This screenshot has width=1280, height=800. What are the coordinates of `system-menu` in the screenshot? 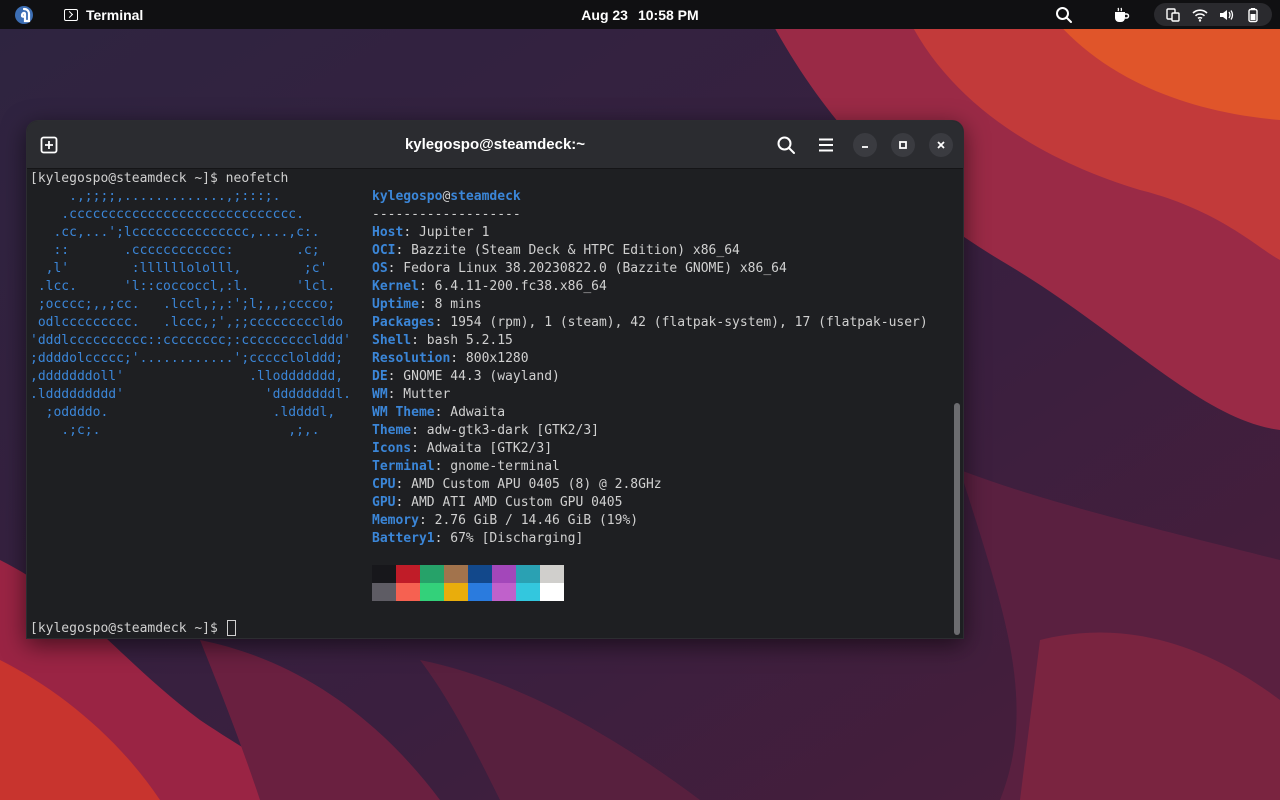 It's located at (1213, 14).